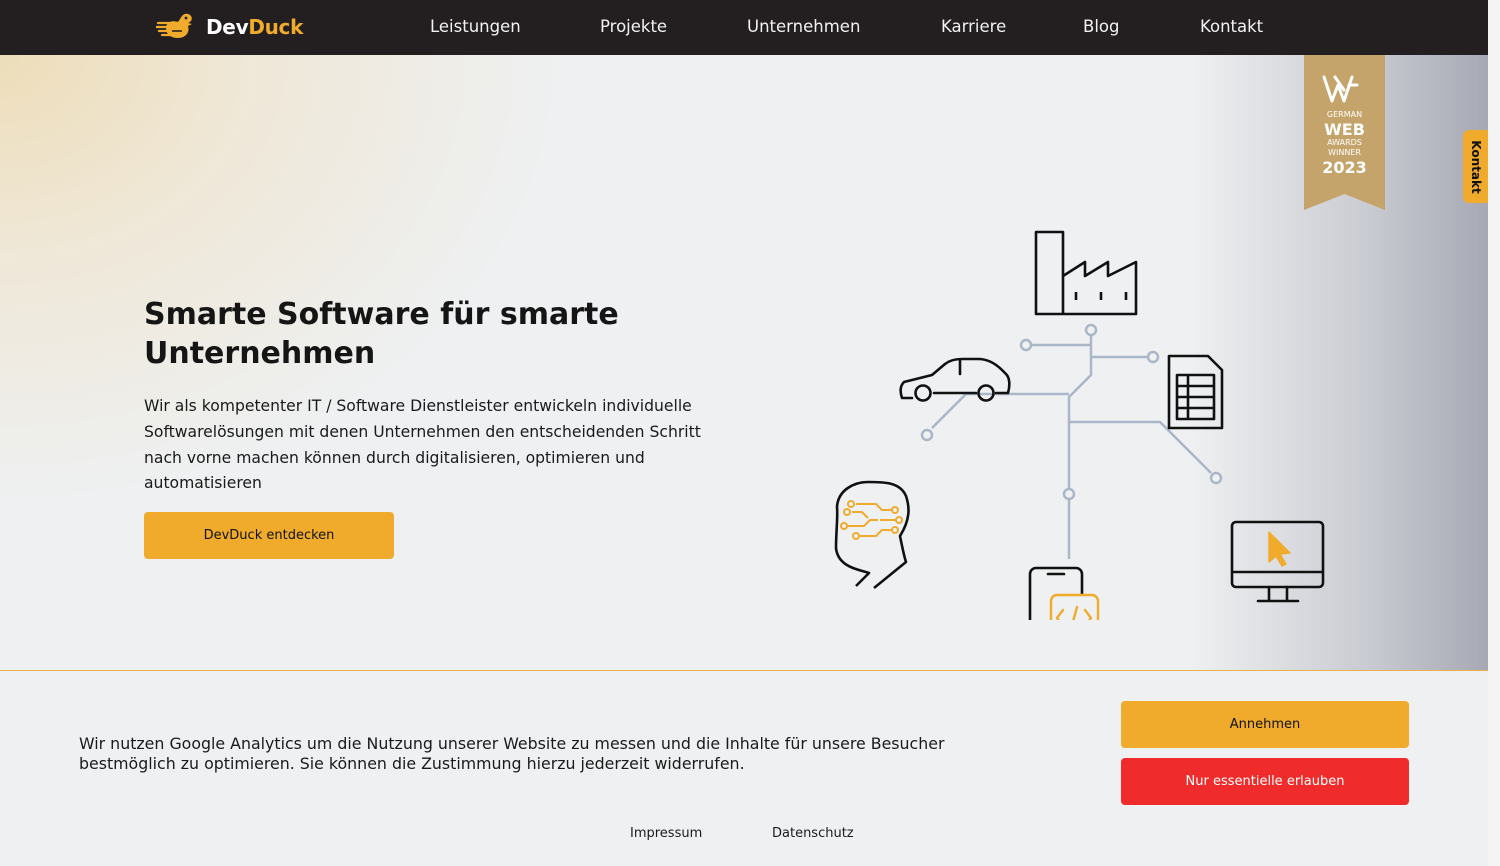 The height and width of the screenshot is (866, 1500). What do you see at coordinates (174, 25) in the screenshot?
I see `duck-logo-icon` at bounding box center [174, 25].